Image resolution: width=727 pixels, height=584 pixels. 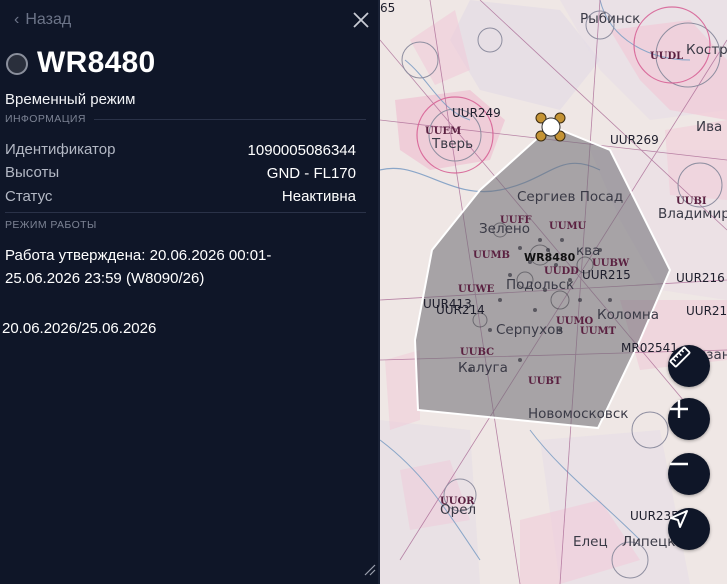 What do you see at coordinates (45, 119) in the screenshot?
I see `info-section-heading: ИНФОРМАЦИЯ` at bounding box center [45, 119].